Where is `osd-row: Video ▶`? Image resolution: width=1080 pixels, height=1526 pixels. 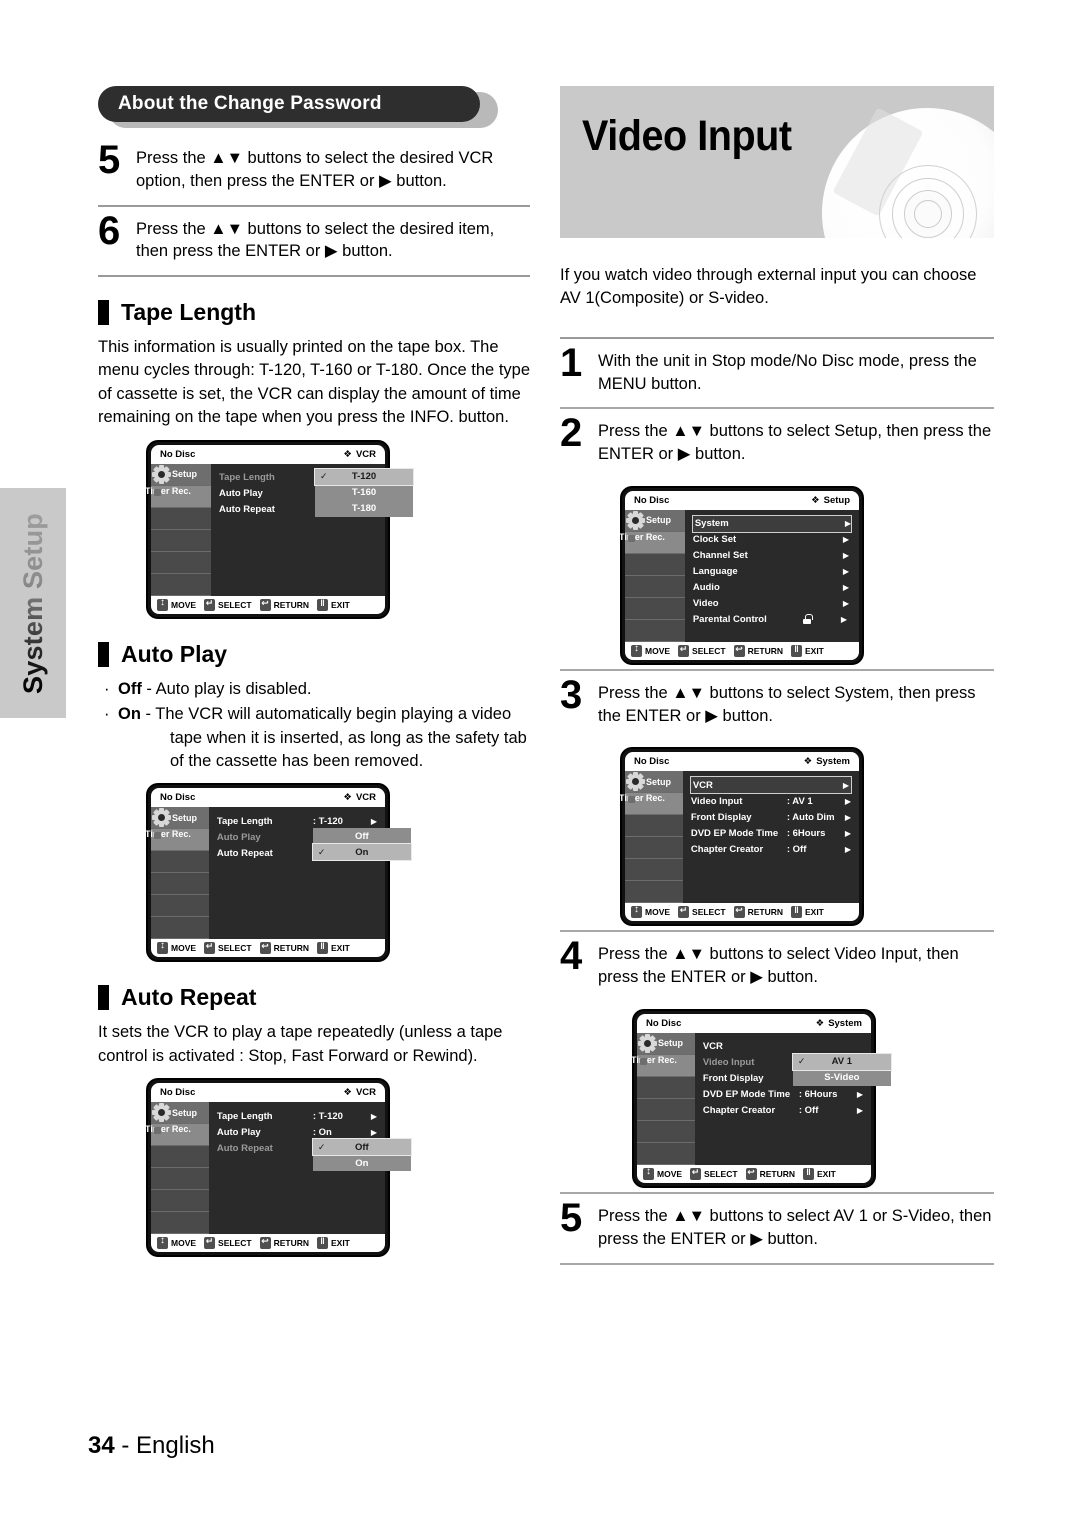 osd-row: Video ▶ is located at coordinates (772, 604).